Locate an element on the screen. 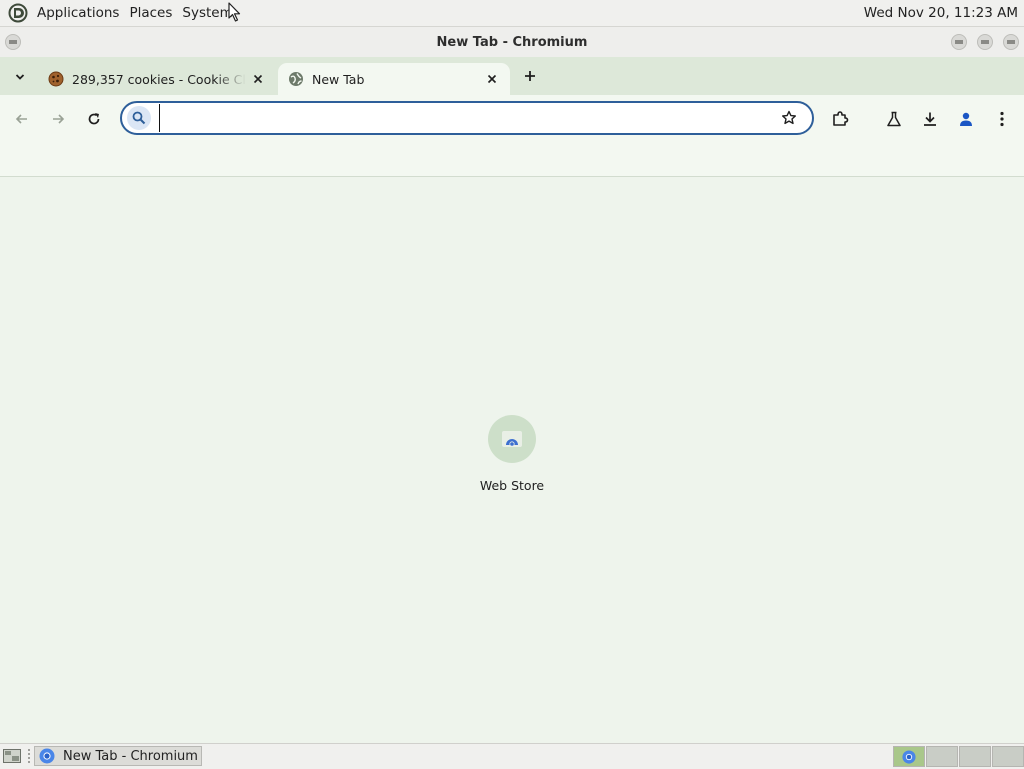  tab-search-button is located at coordinates (20, 77).